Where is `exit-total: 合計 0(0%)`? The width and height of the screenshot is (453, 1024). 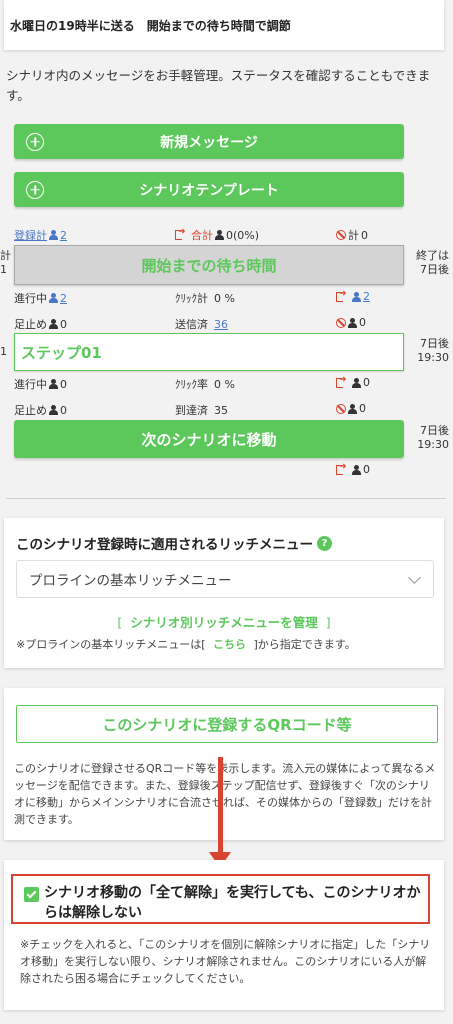
exit-total: 合計 0(0%) is located at coordinates (217, 235).